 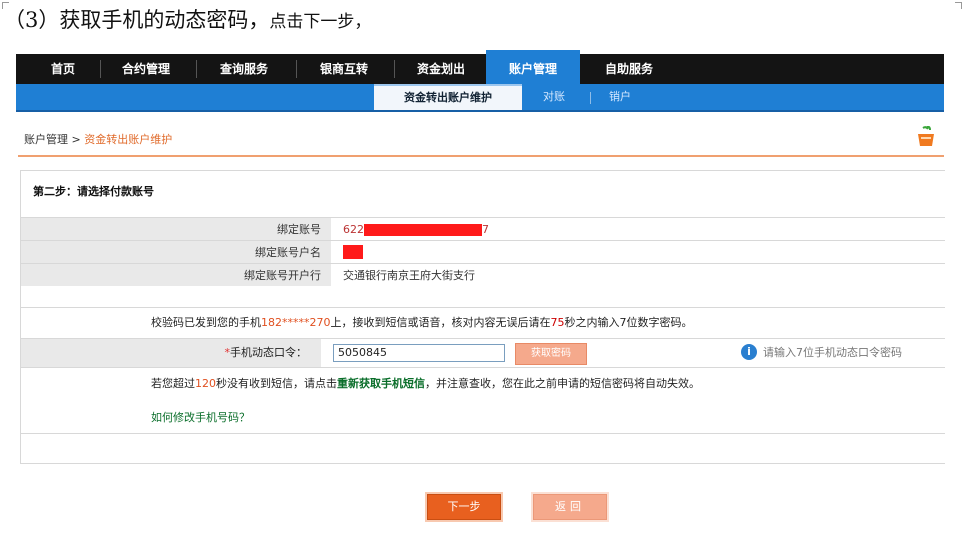 I want to click on nav-item-self-service: 自助服务, so click(x=629, y=69).